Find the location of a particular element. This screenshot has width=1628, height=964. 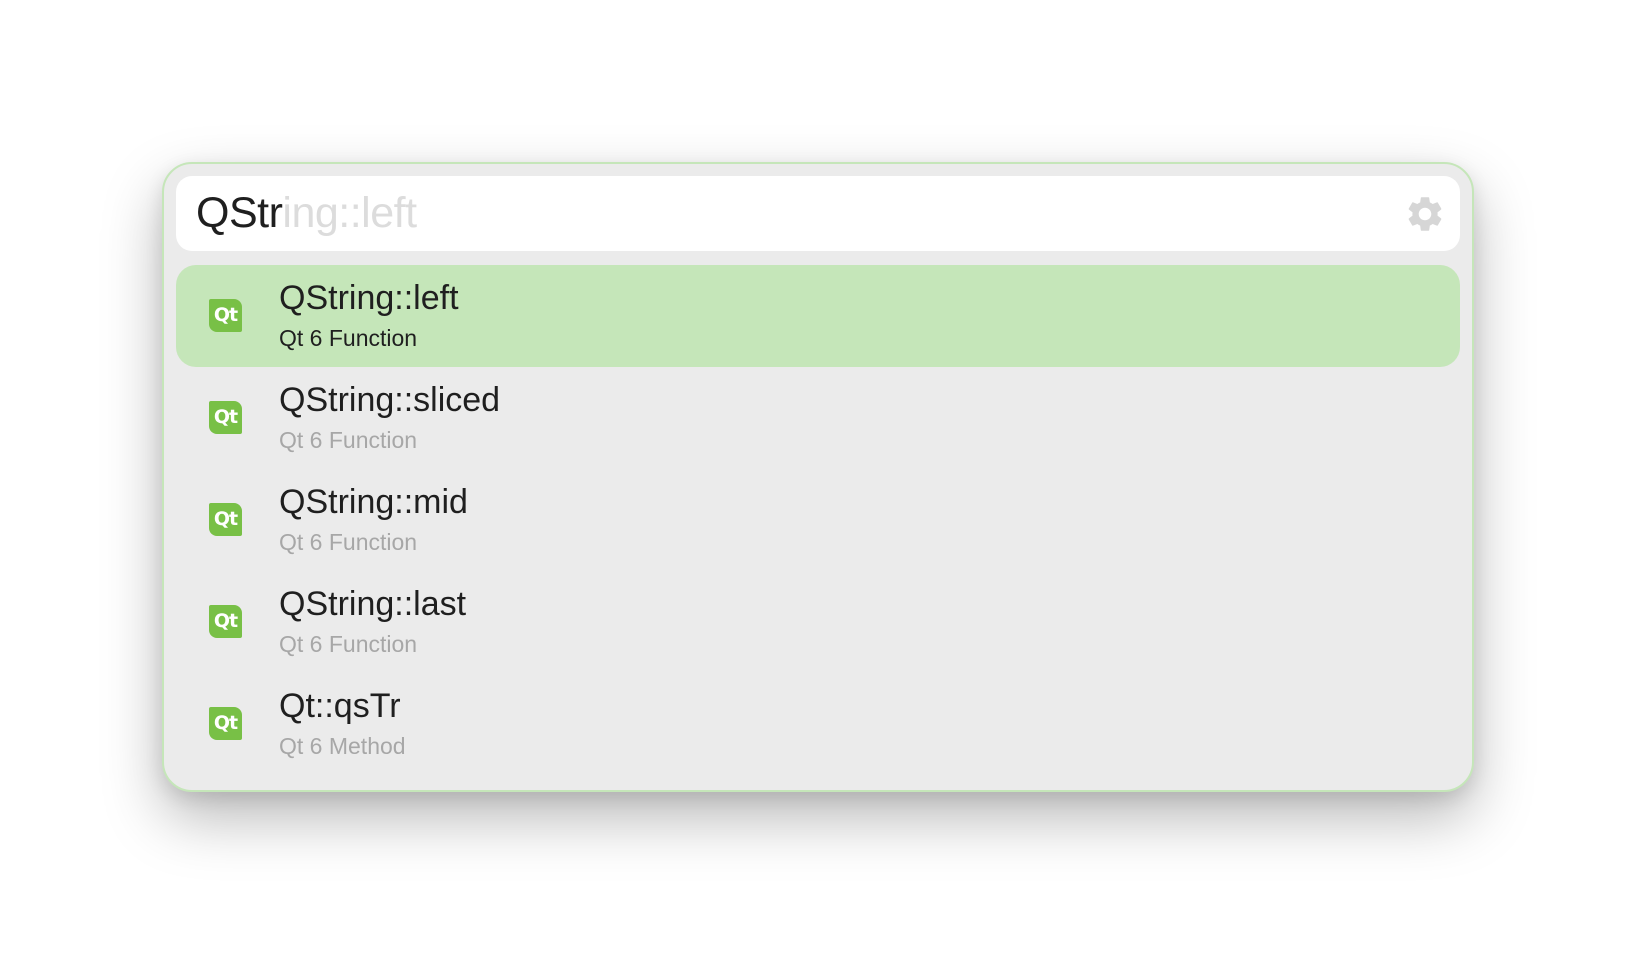

result-item: Qt QString::mid Qt 6 Function is located at coordinates (818, 520).